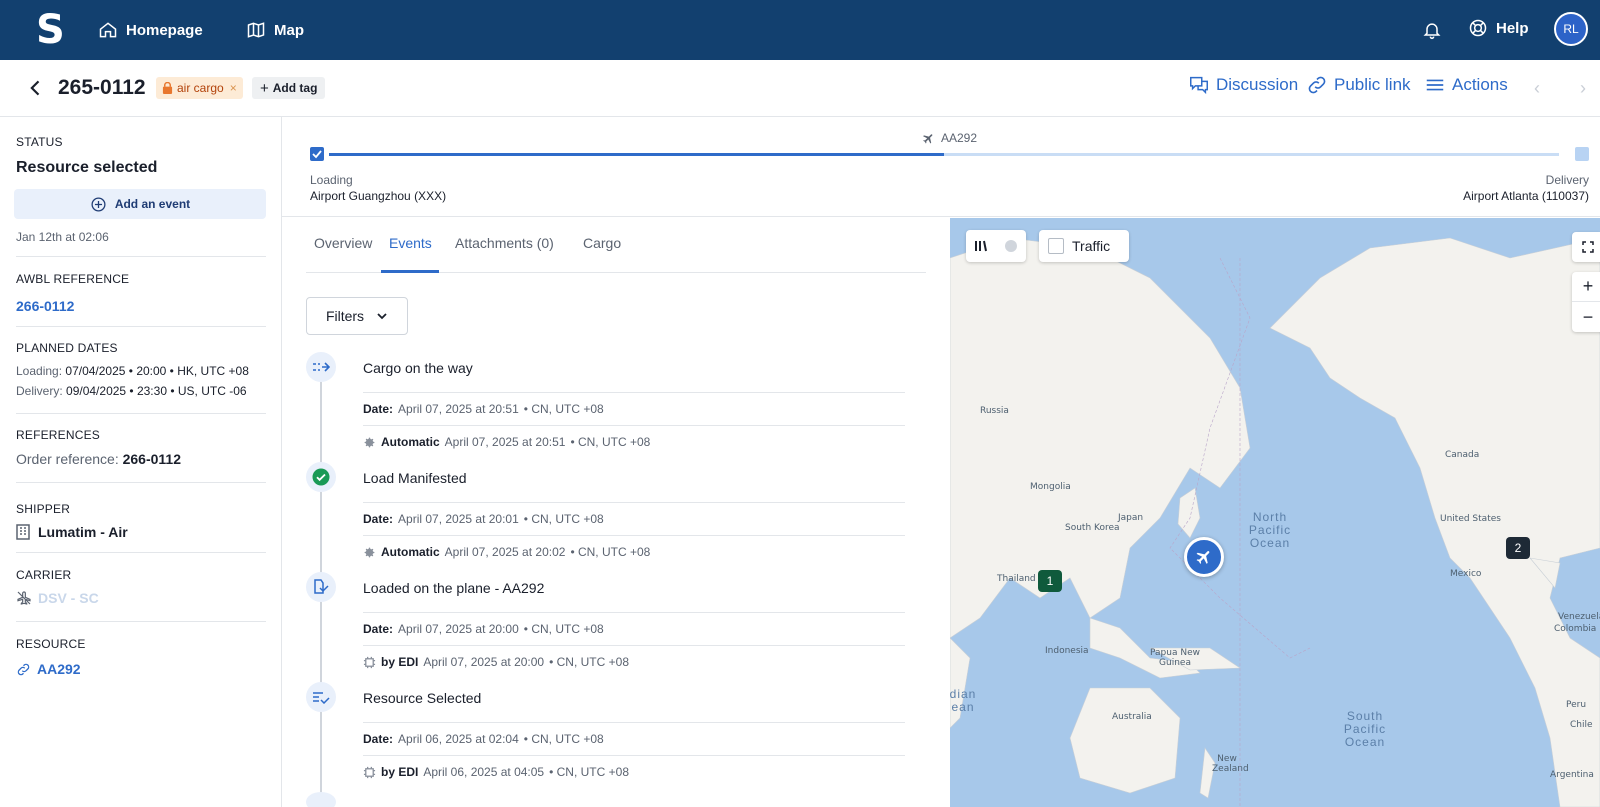 This screenshot has height=807, width=1600. I want to click on plus-circle-icon, so click(98, 204).